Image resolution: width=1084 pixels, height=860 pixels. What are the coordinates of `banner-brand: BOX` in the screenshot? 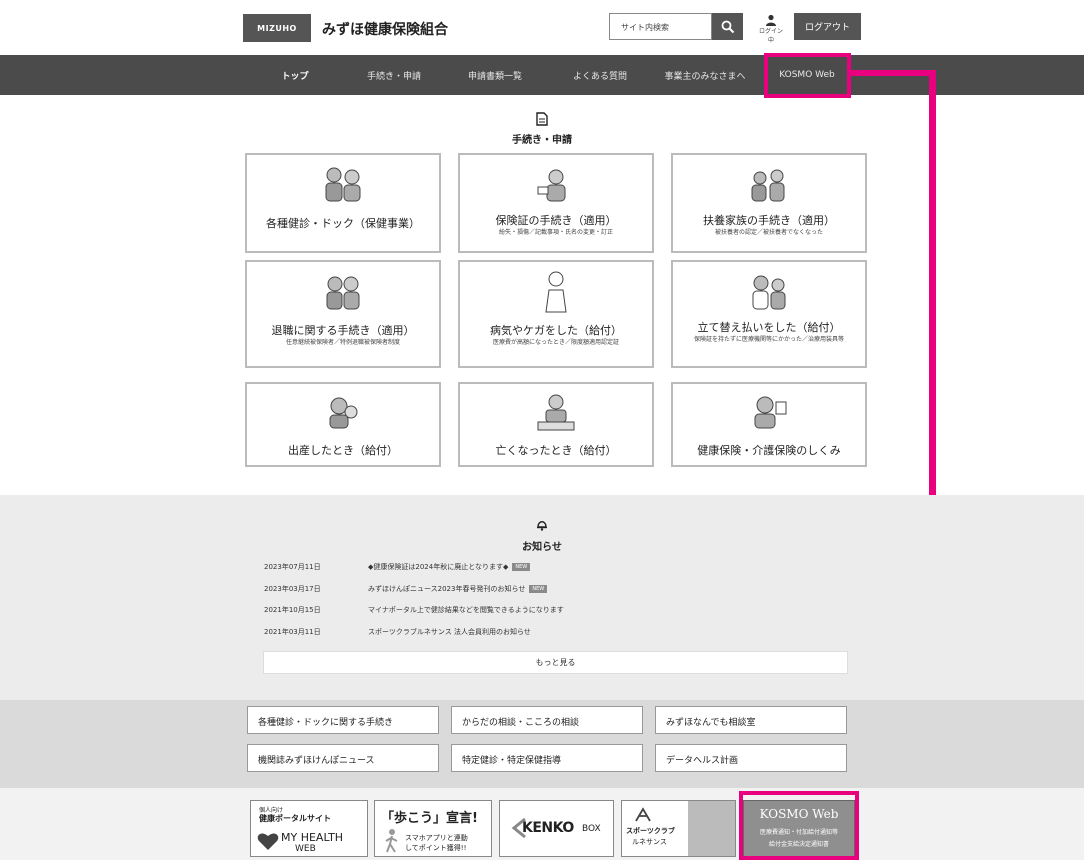 It's located at (591, 829).